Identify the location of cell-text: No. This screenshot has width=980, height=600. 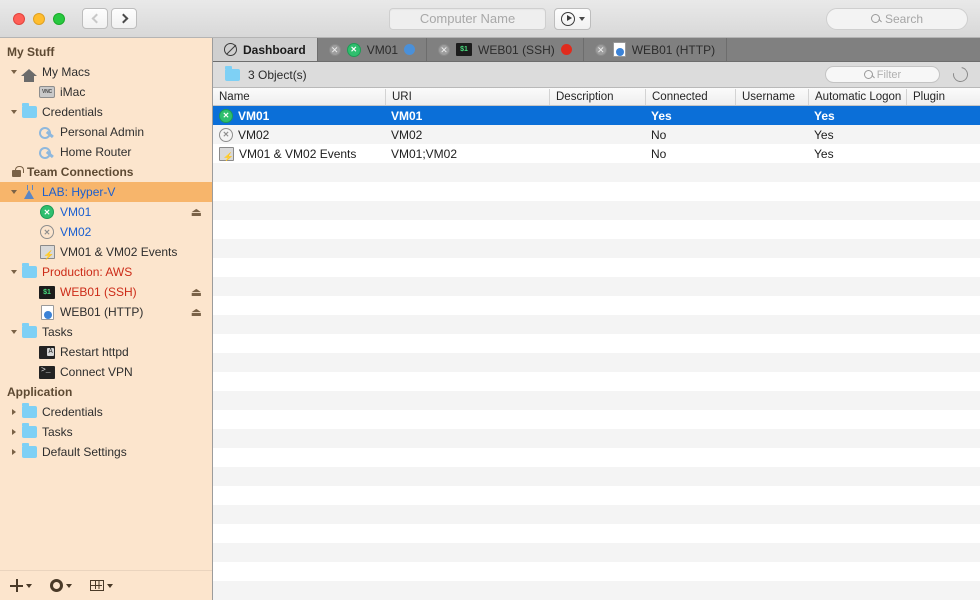
(659, 153).